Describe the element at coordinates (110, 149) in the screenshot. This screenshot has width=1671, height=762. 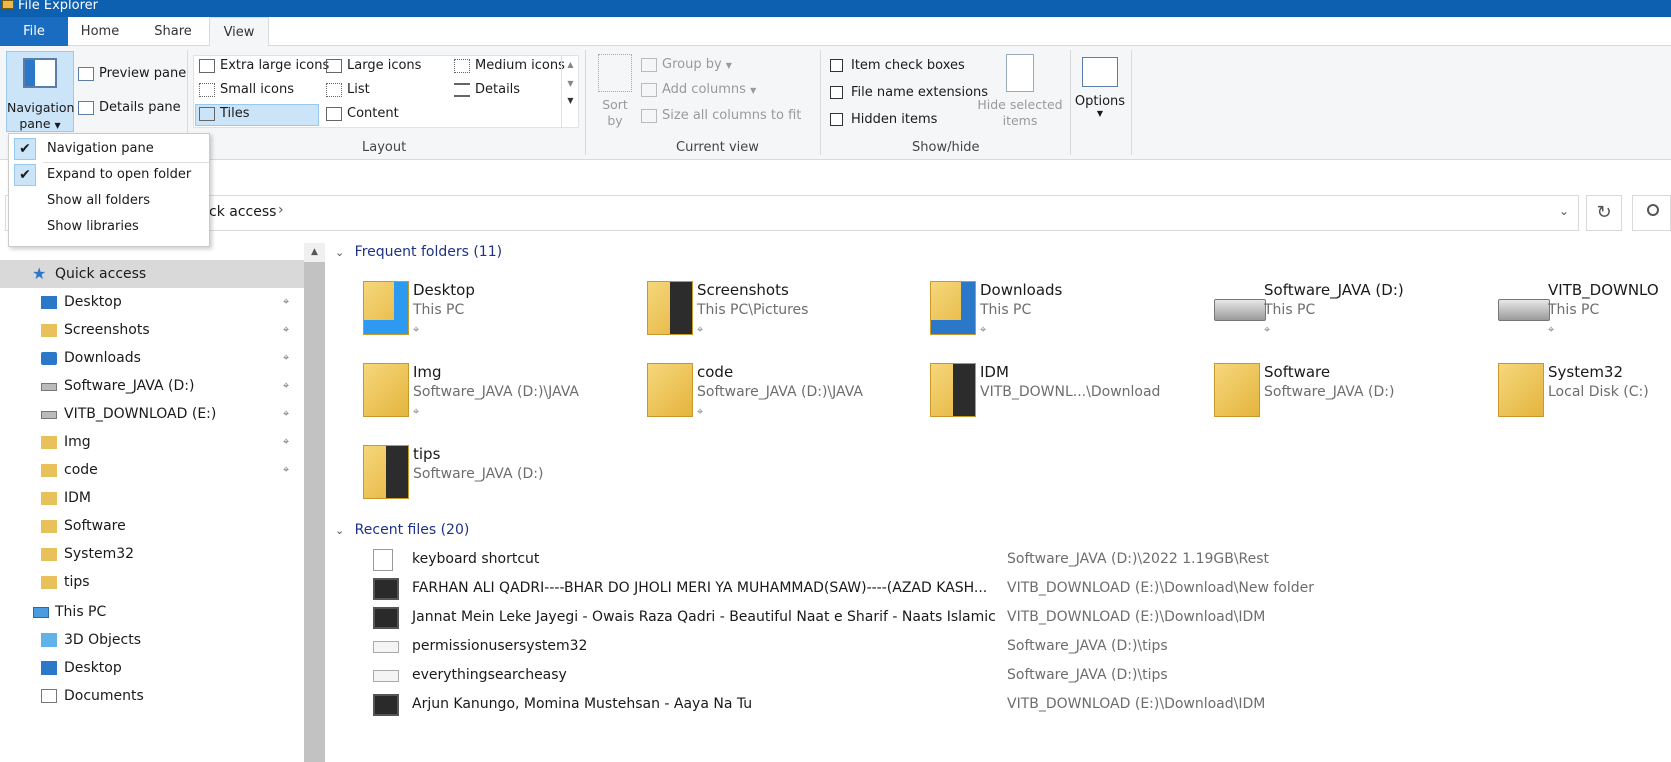
I see `menu-item: ✔ Navigation pane` at that location.